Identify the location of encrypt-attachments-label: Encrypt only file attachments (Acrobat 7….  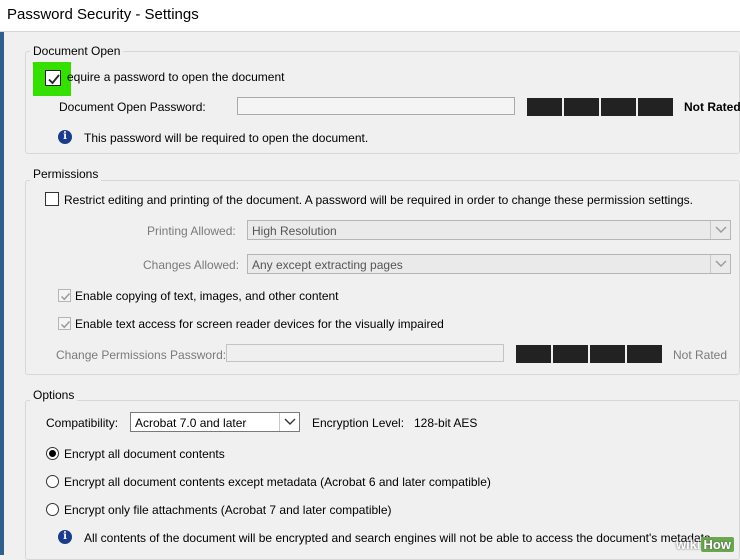
(228, 510).